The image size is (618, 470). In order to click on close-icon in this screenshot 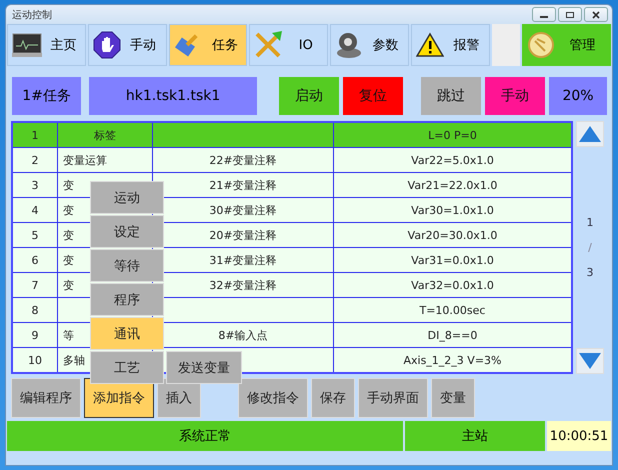, I will do `click(596, 14)`.